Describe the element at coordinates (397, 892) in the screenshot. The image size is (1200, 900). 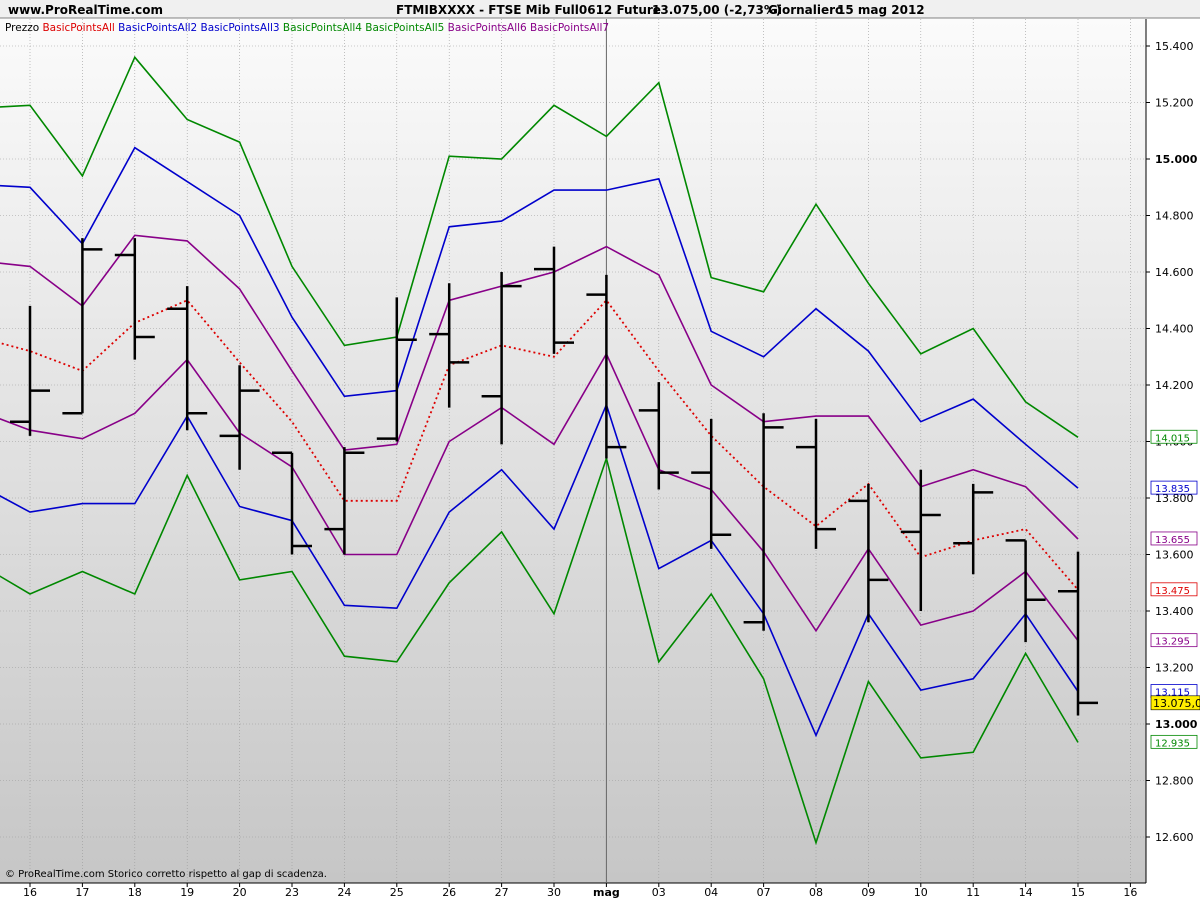
I see `x-tick-label: 25` at that location.